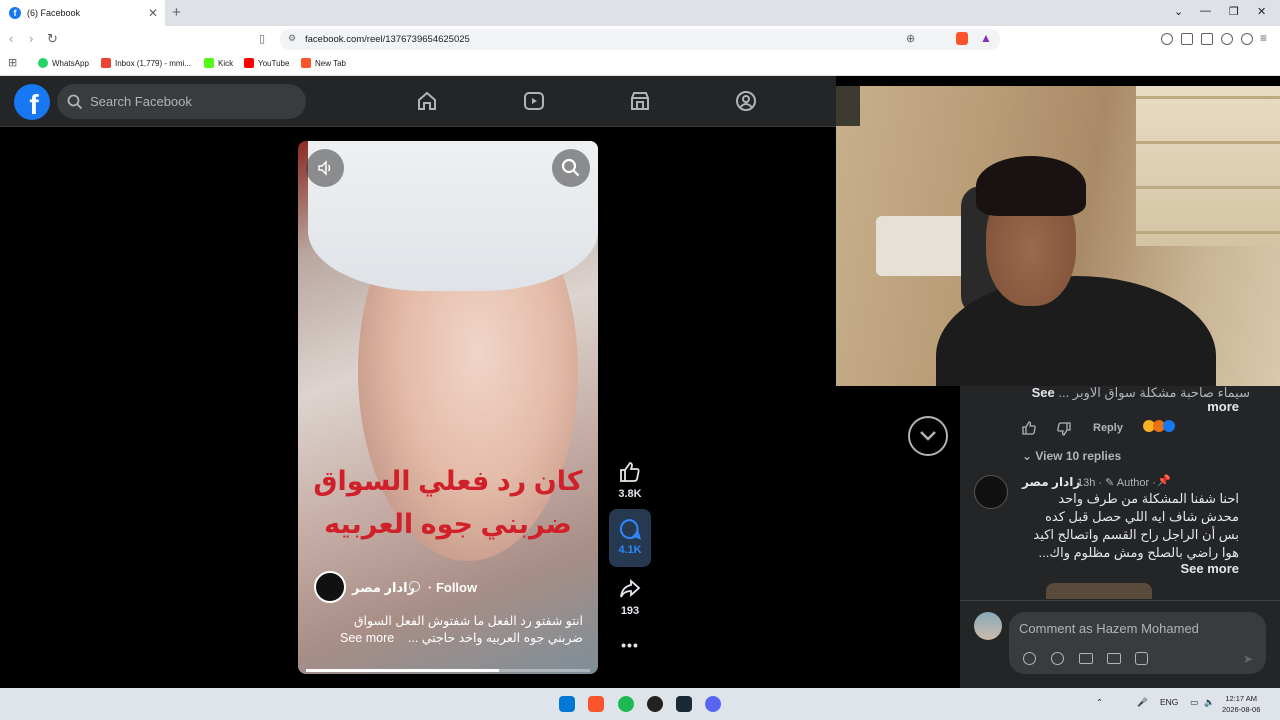 Image resolution: width=1280 pixels, height=720 pixels. What do you see at coordinates (988, 626) in the screenshot?
I see `user-avatar` at bounding box center [988, 626].